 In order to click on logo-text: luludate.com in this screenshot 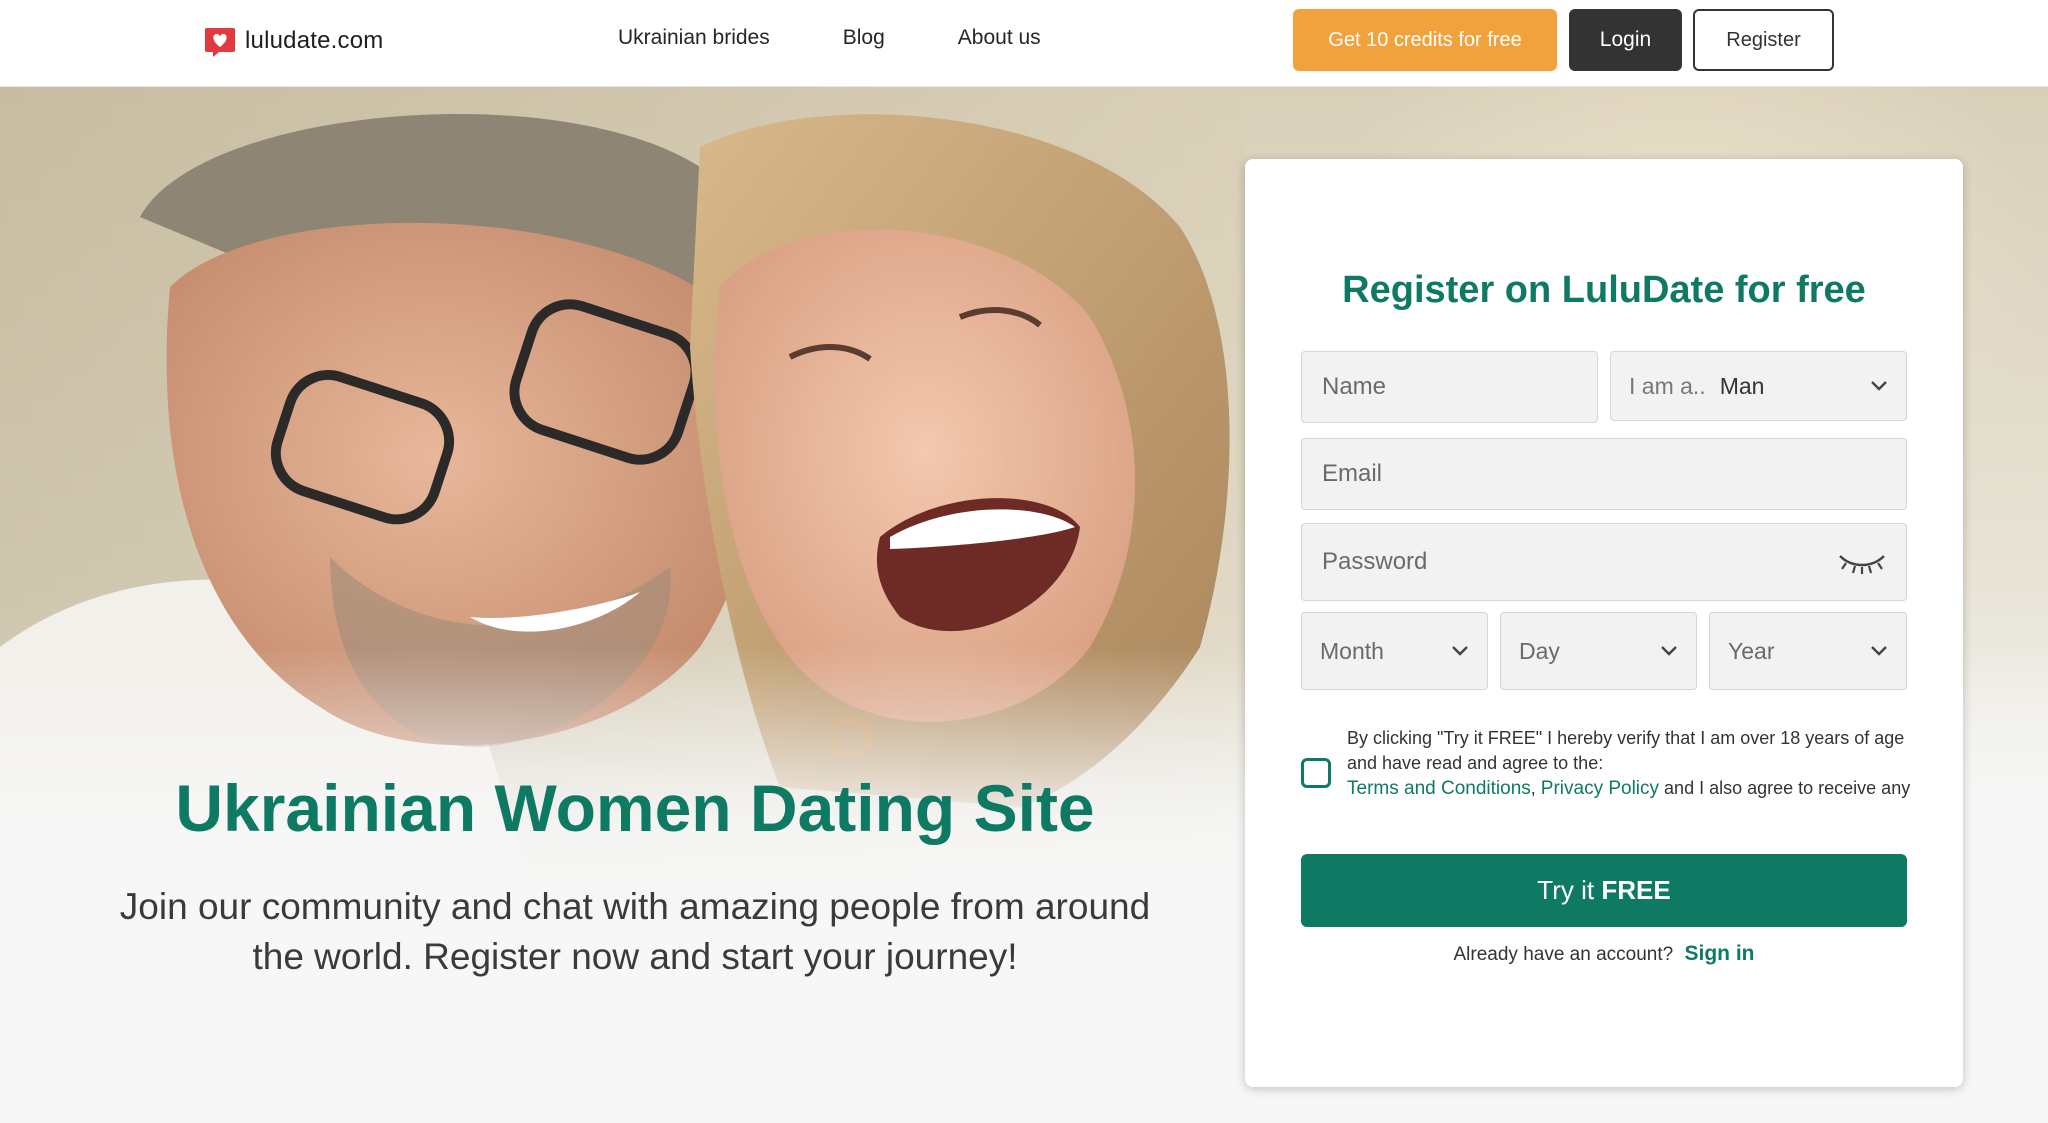, I will do `click(314, 40)`.